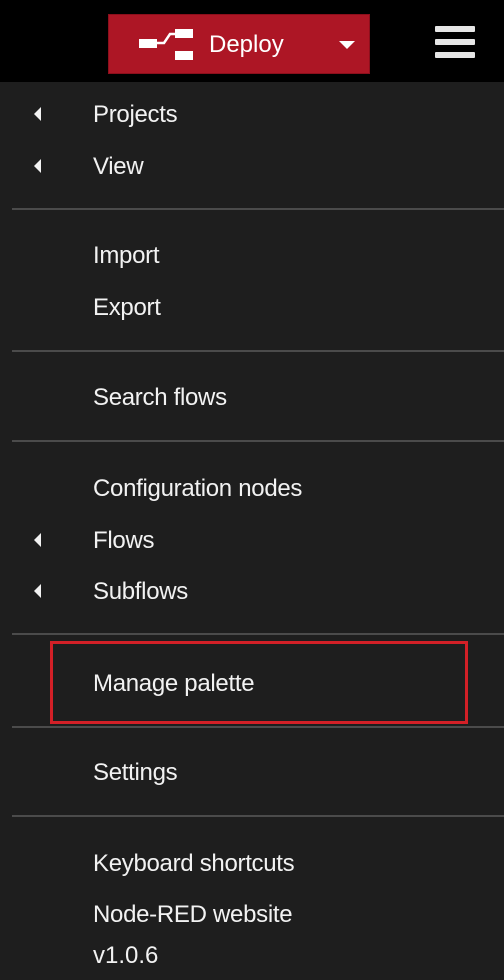 The width and height of the screenshot is (504, 980). Describe the element at coordinates (252, 114) in the screenshot. I see `menu-item-projects: Projects` at that location.